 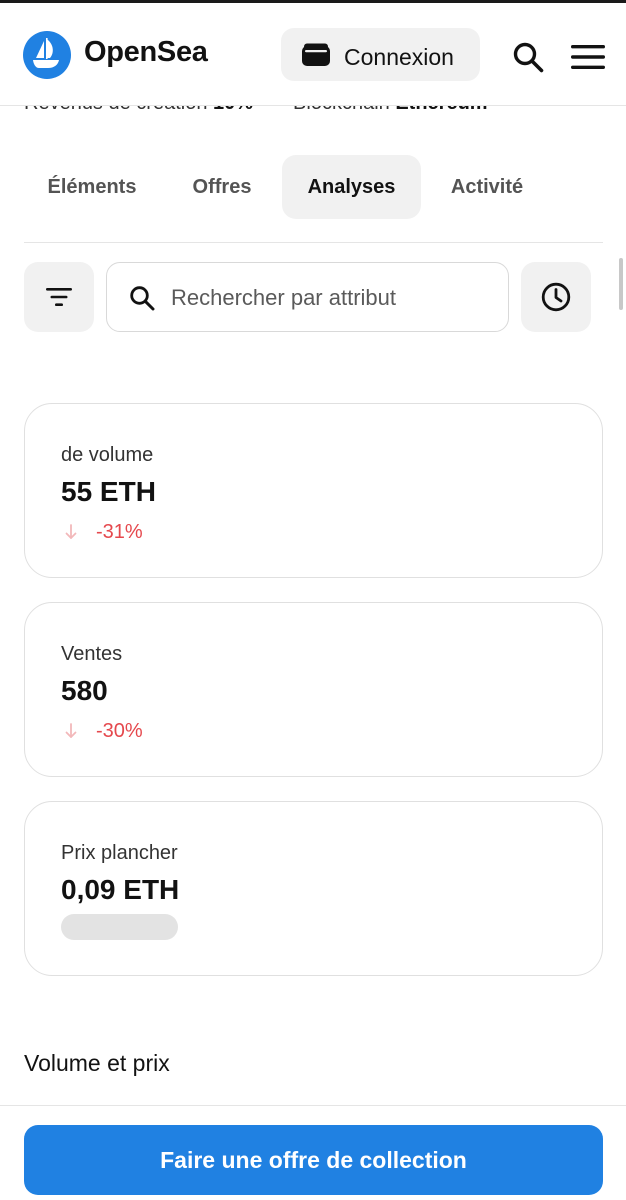 What do you see at coordinates (222, 187) in the screenshot?
I see `tab-offers: Offres` at bounding box center [222, 187].